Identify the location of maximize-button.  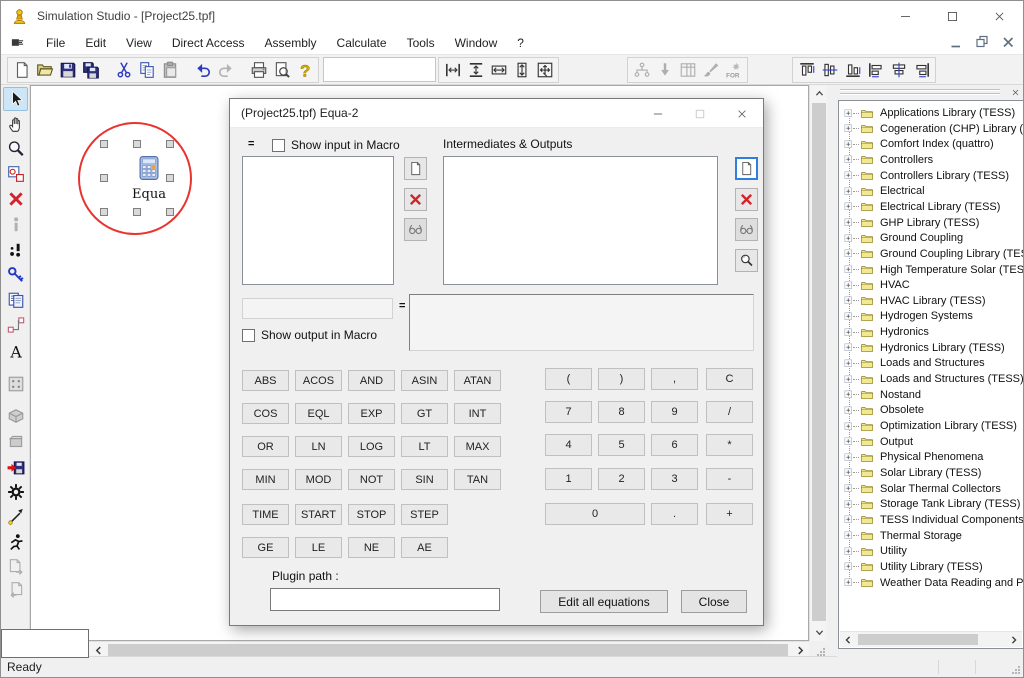
(952, 16).